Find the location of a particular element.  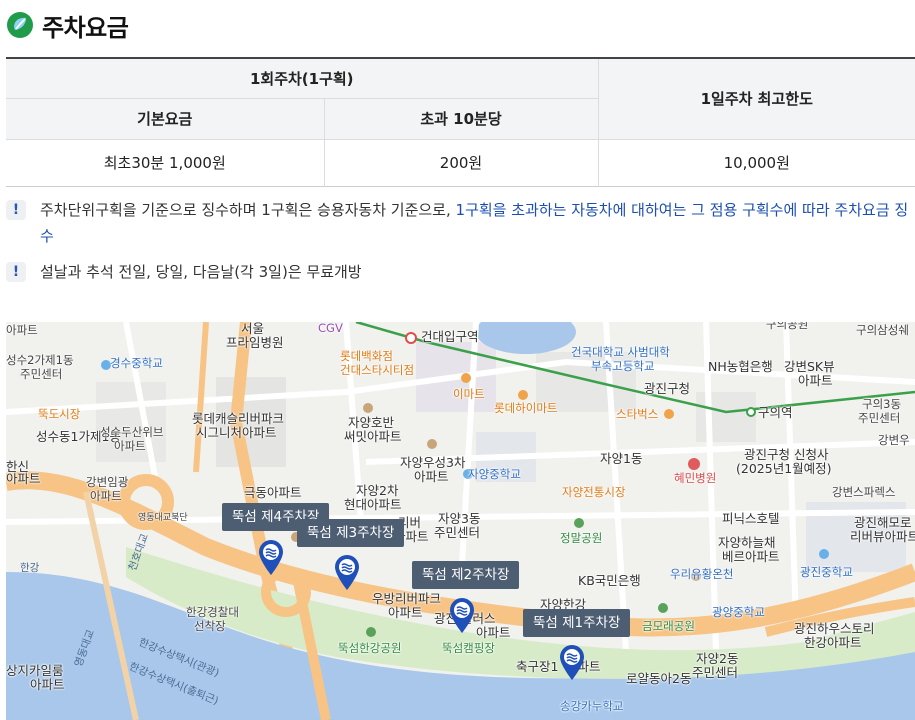

daily-max-value: 10,000원 is located at coordinates (756, 162).